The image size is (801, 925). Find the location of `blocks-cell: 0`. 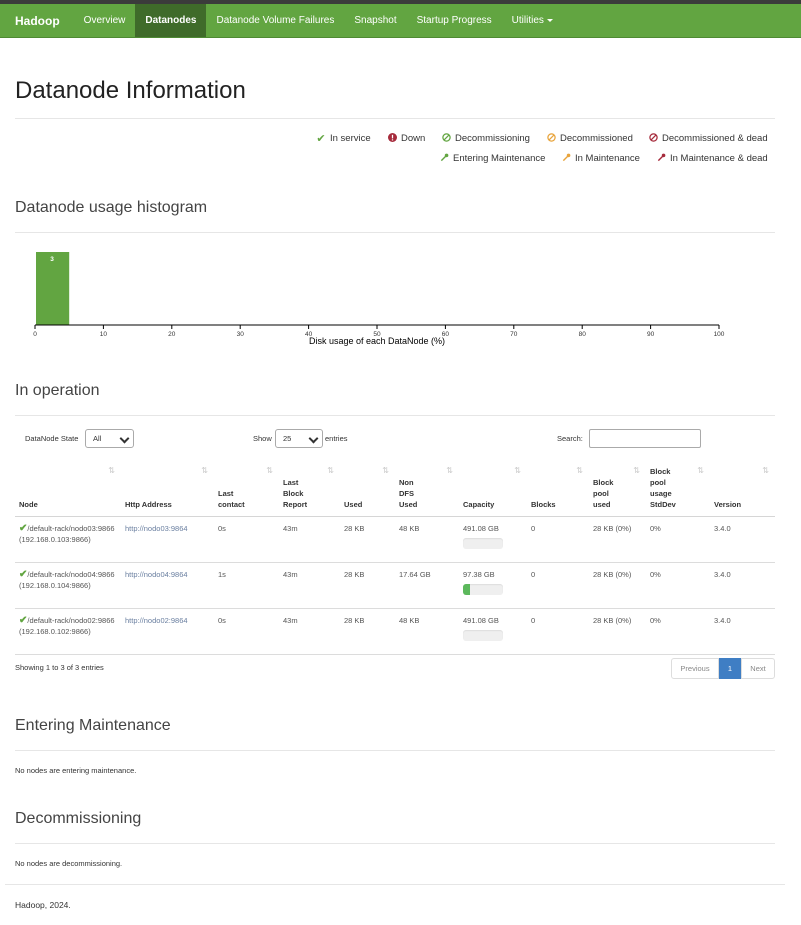

blocks-cell: 0 is located at coordinates (558, 585).